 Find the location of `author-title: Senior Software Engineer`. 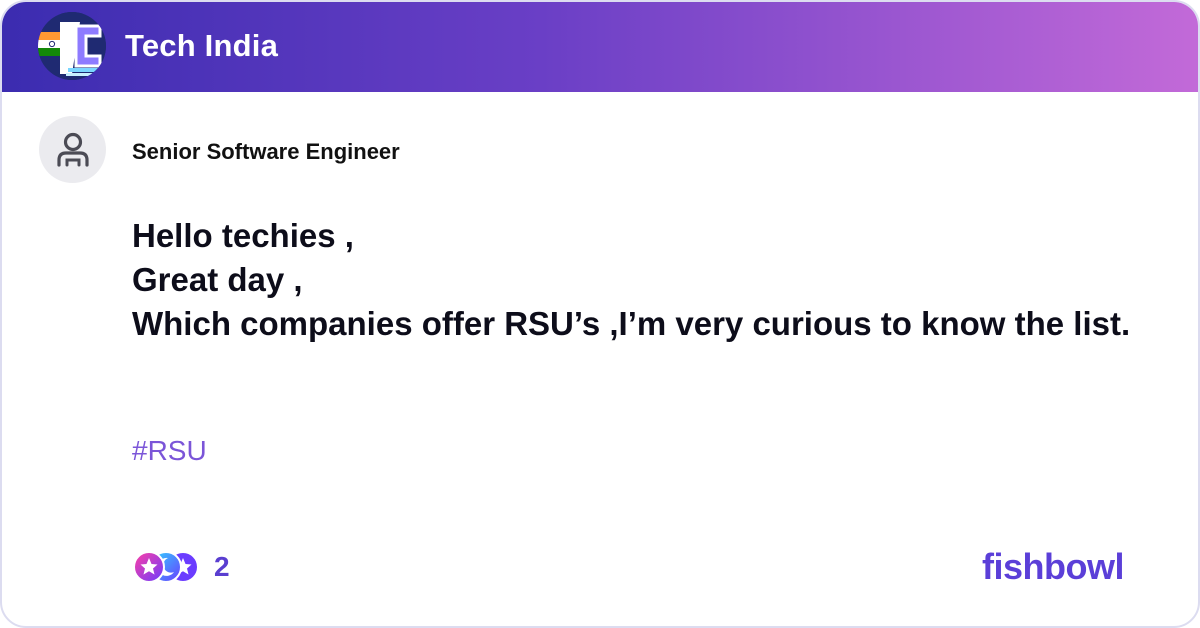

author-title: Senior Software Engineer is located at coordinates (266, 151).